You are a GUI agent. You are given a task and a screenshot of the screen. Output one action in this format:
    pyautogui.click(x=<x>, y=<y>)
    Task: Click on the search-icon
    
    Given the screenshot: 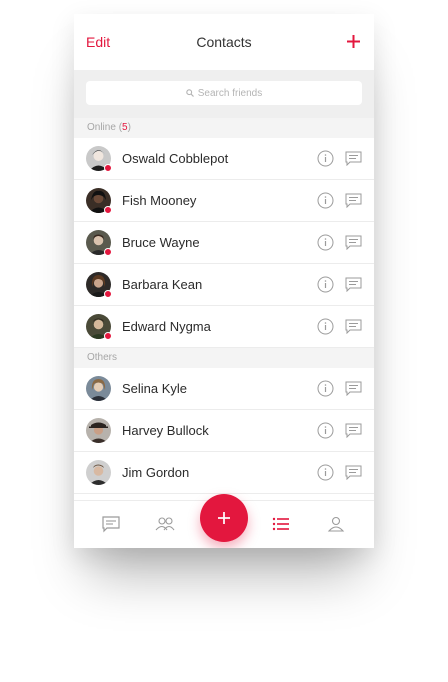 What is the action you would take?
    pyautogui.click(x=189, y=93)
    